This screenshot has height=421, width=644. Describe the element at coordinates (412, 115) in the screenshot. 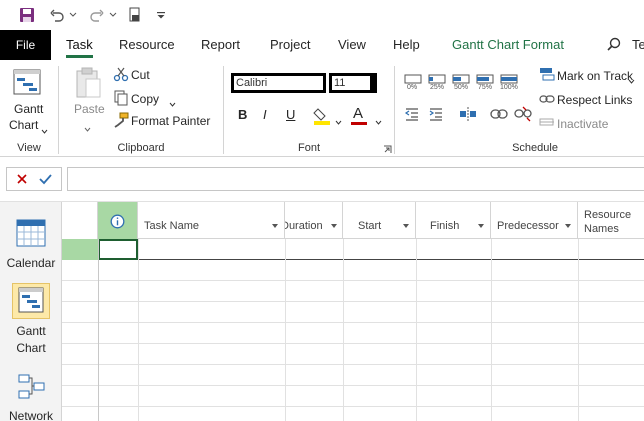

I see `outdent-icon` at that location.